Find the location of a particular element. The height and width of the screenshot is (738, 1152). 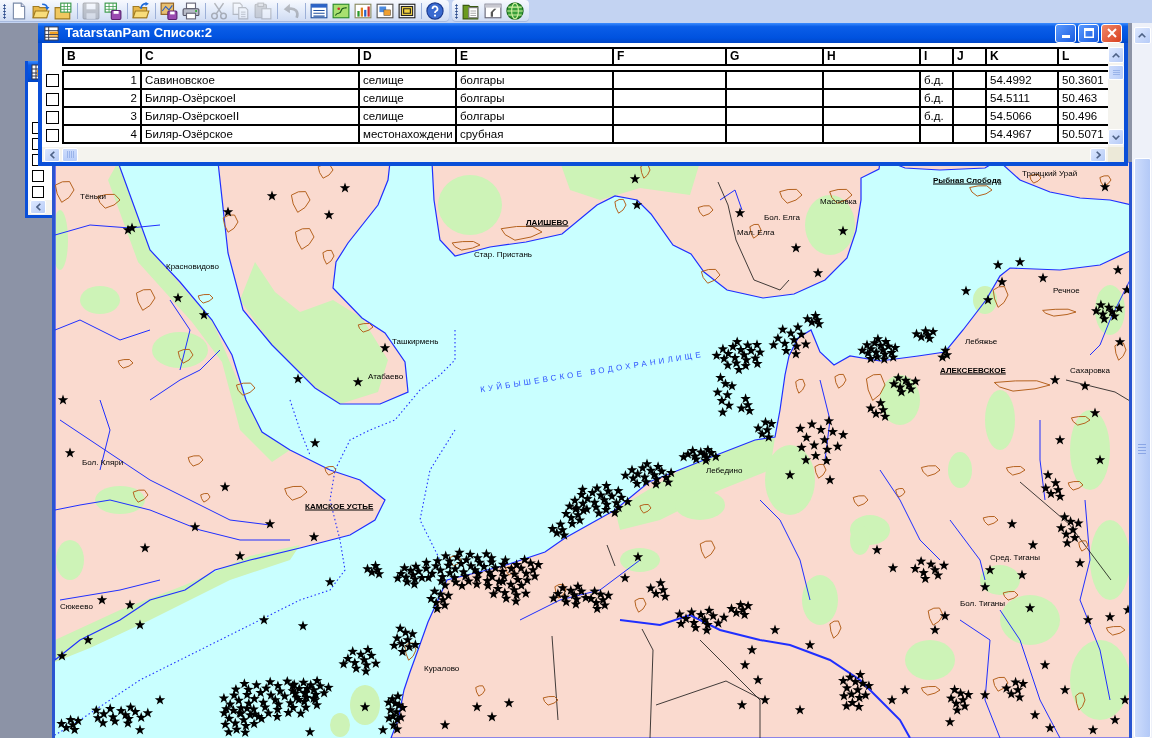

column-header: D is located at coordinates (408, 57).